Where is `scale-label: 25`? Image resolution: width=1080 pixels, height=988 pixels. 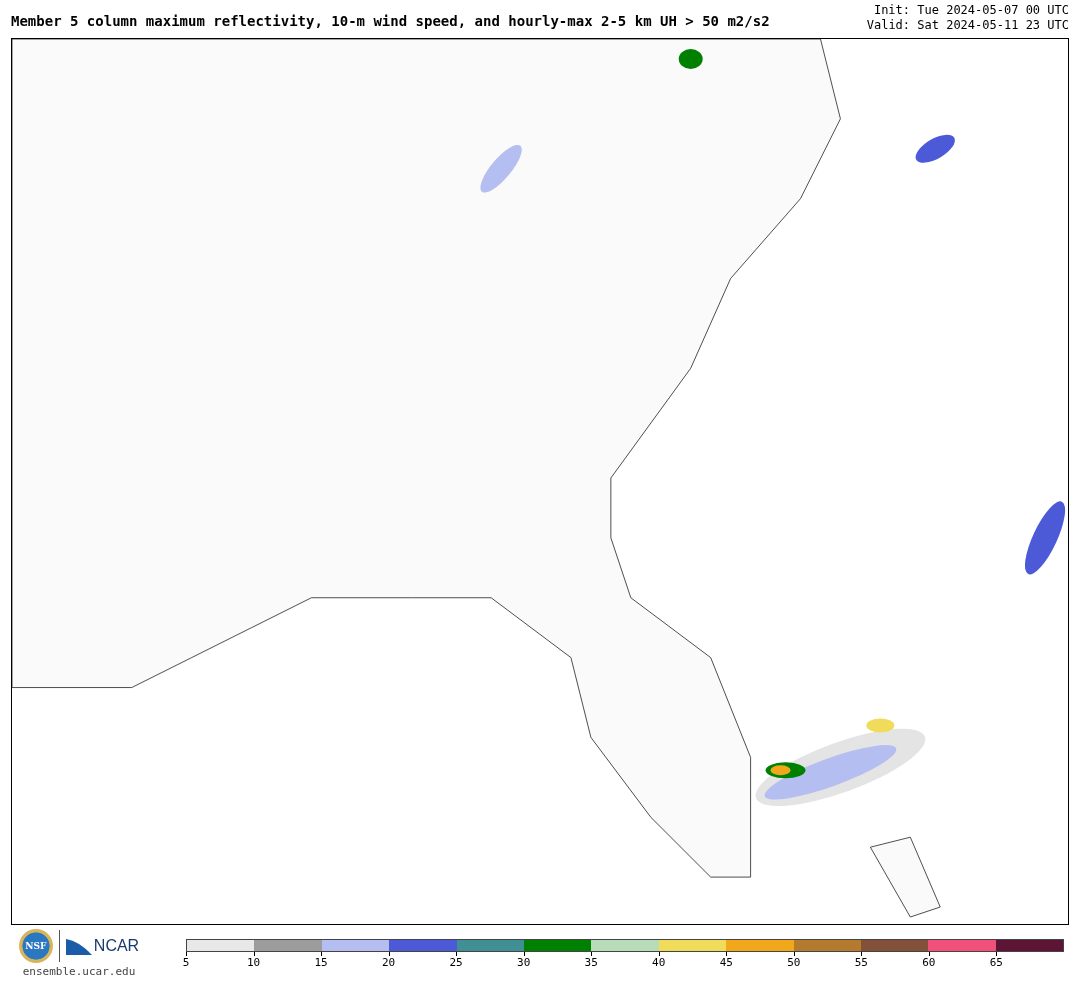 scale-label: 25 is located at coordinates (456, 962).